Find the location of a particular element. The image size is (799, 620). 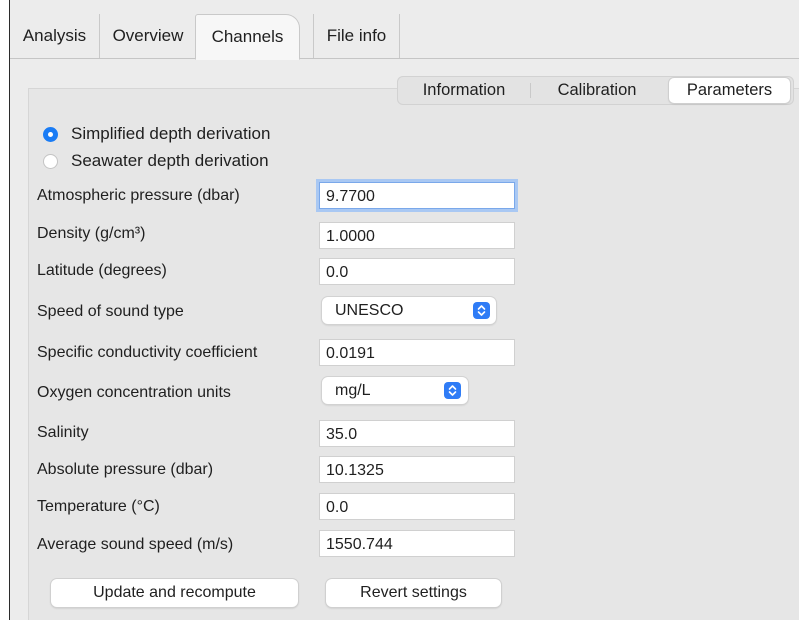

top-tab-bar: Analysis Overview Channels File info is located at coordinates (404, 37).